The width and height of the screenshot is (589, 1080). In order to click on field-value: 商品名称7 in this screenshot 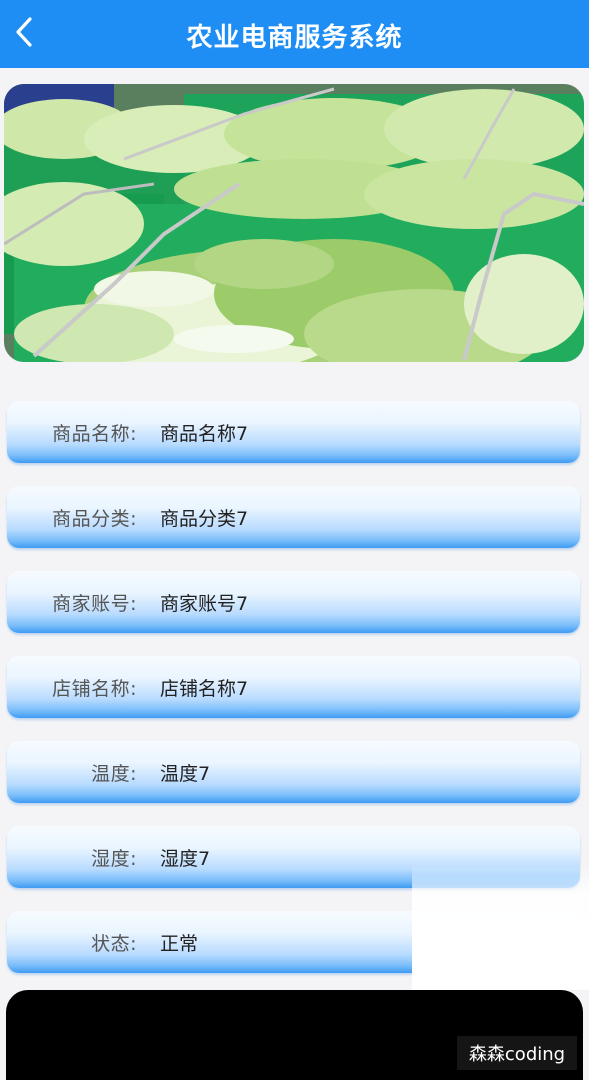, I will do `click(204, 433)`.